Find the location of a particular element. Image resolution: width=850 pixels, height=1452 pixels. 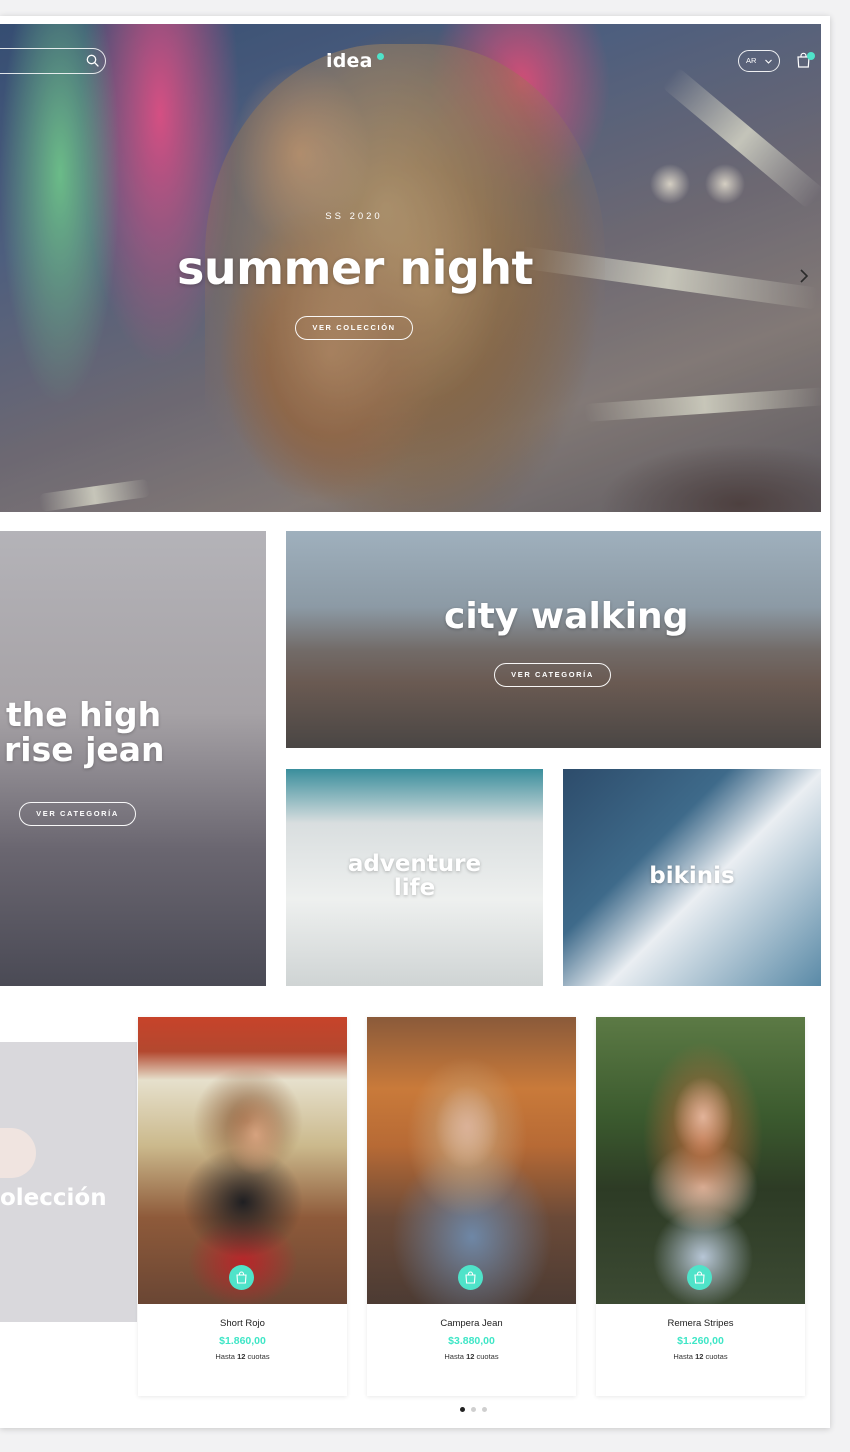

product-card: Campera Jean $3.880,00 Hasta 12 cuotas is located at coordinates (471, 1206).